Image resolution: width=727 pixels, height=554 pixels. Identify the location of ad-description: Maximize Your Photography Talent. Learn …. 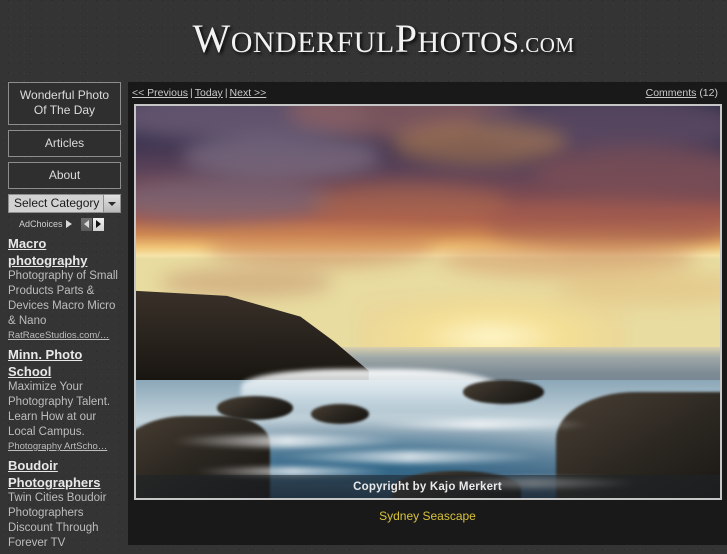
(59, 409).